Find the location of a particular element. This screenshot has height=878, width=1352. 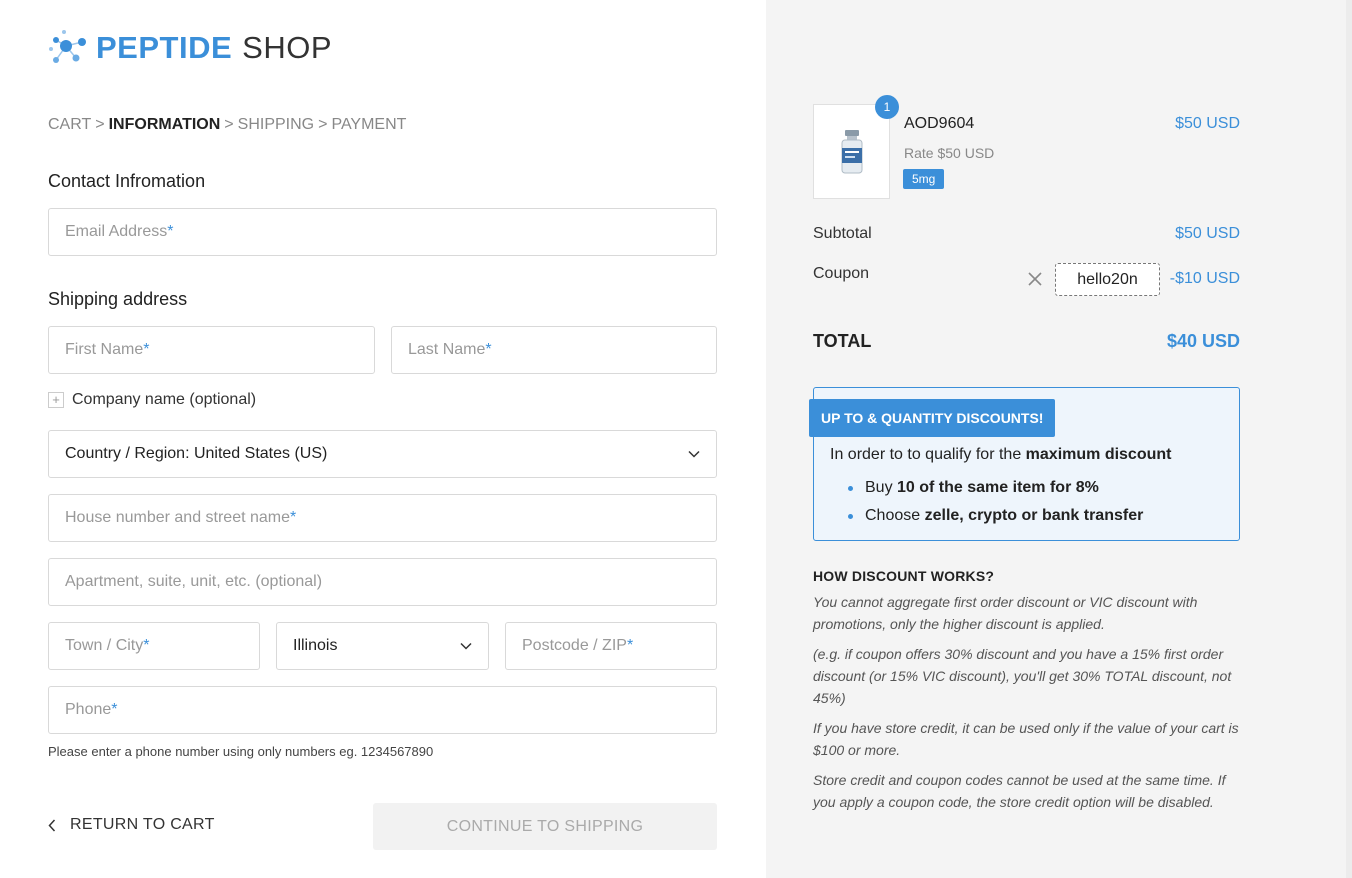

company-name-toggle: + Company name (optional) is located at coordinates (152, 400).